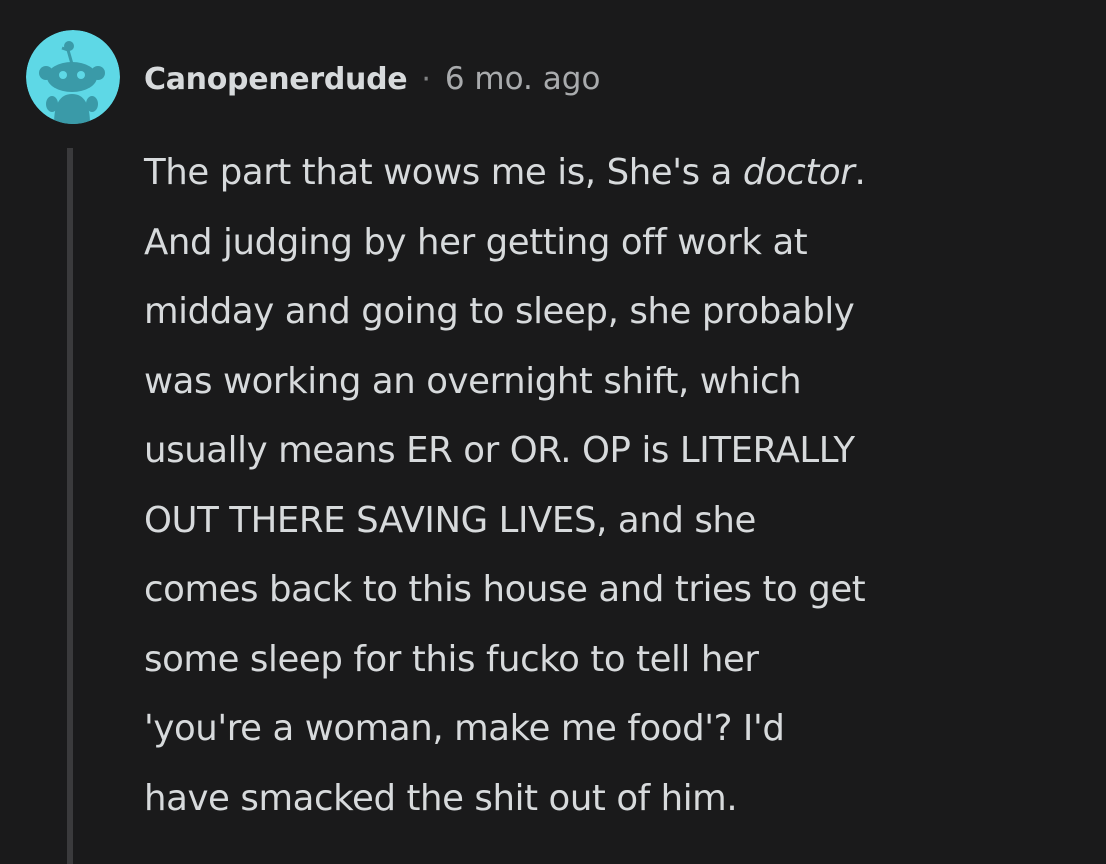 This screenshot has height=864, width=1106. What do you see at coordinates (70, 506) in the screenshot?
I see `thread-collapse-line` at bounding box center [70, 506].